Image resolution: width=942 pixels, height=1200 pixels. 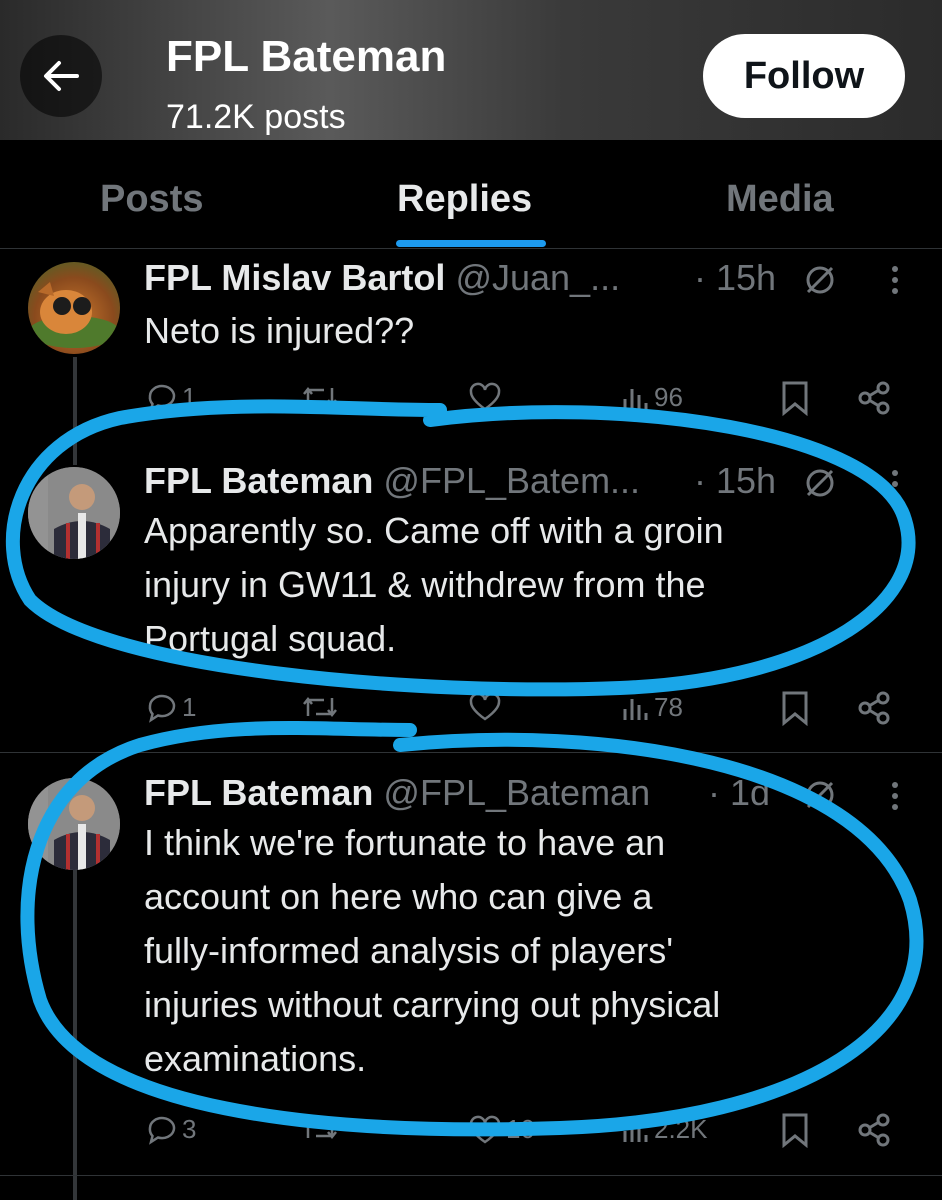 What do you see at coordinates (279, 330) in the screenshot?
I see `post-text: Neto is injured??` at bounding box center [279, 330].